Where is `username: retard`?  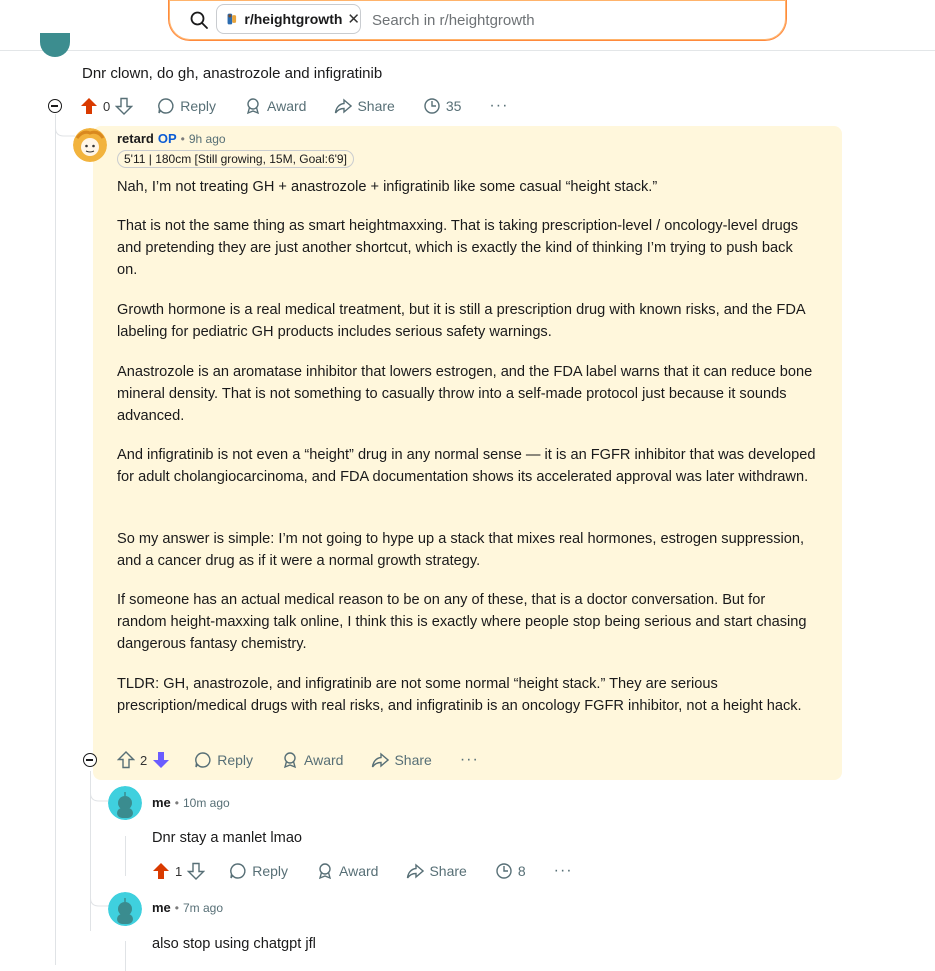 username: retard is located at coordinates (135, 138).